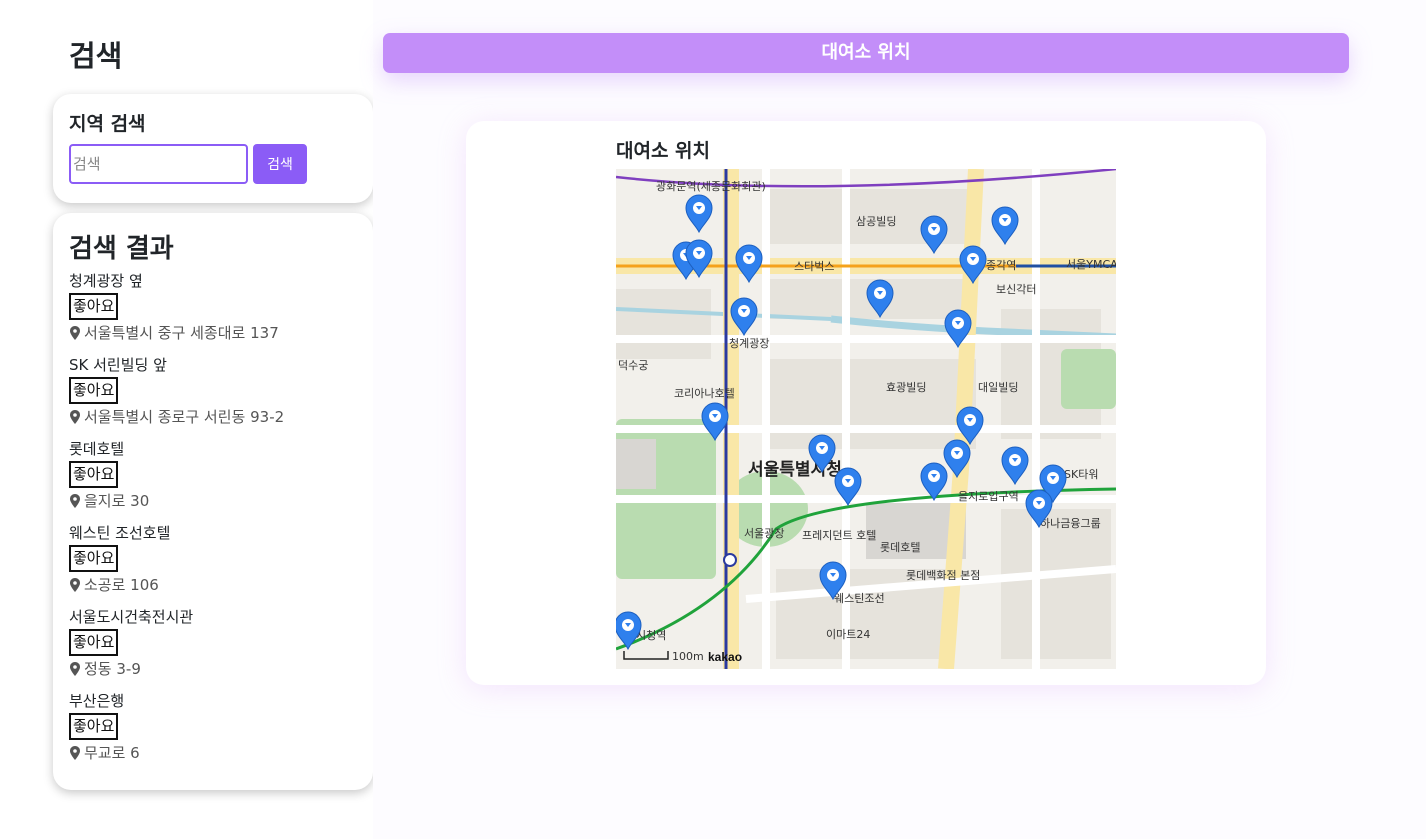 This screenshot has width=1426, height=839. I want to click on search-button: 검색, so click(280, 164).